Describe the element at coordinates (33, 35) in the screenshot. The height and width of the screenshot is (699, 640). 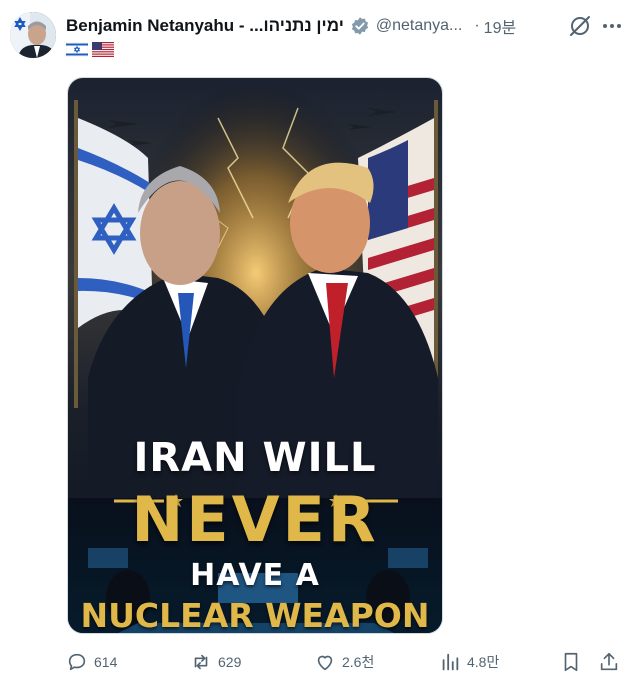
I see `avatar` at that location.